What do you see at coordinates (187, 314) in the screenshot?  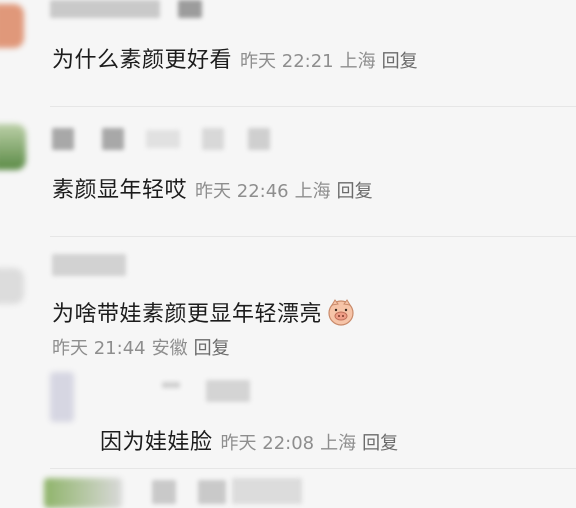 I see `comment-text: 为啥带娃素颜更显年轻漂亮` at bounding box center [187, 314].